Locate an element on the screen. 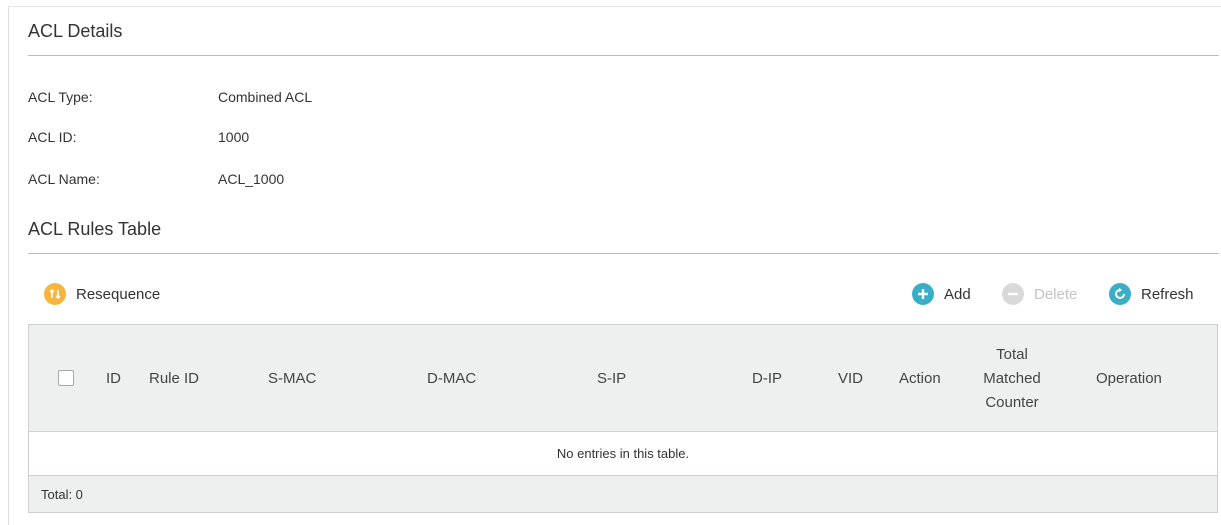  col-action: Action is located at coordinates (920, 378).